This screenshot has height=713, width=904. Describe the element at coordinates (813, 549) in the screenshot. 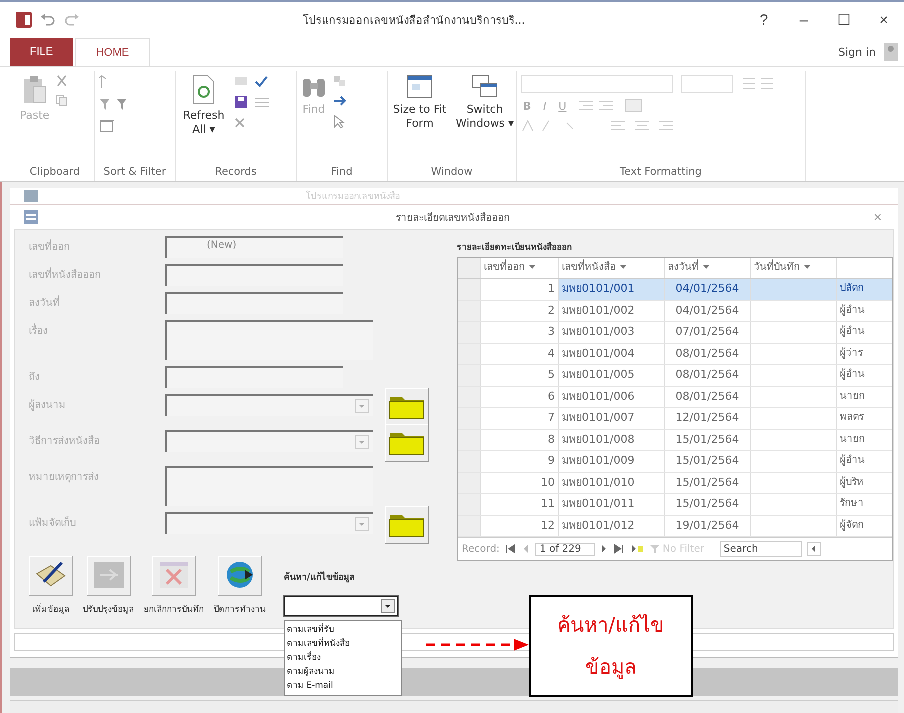

I see `scroll-left-icon` at that location.